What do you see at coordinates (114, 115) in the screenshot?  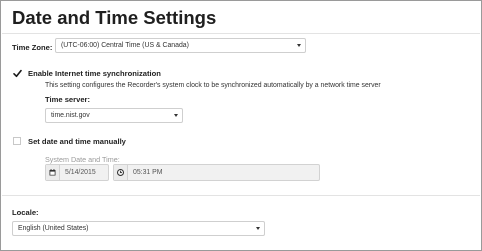 I see `time-server-select: time.nist.gov` at bounding box center [114, 115].